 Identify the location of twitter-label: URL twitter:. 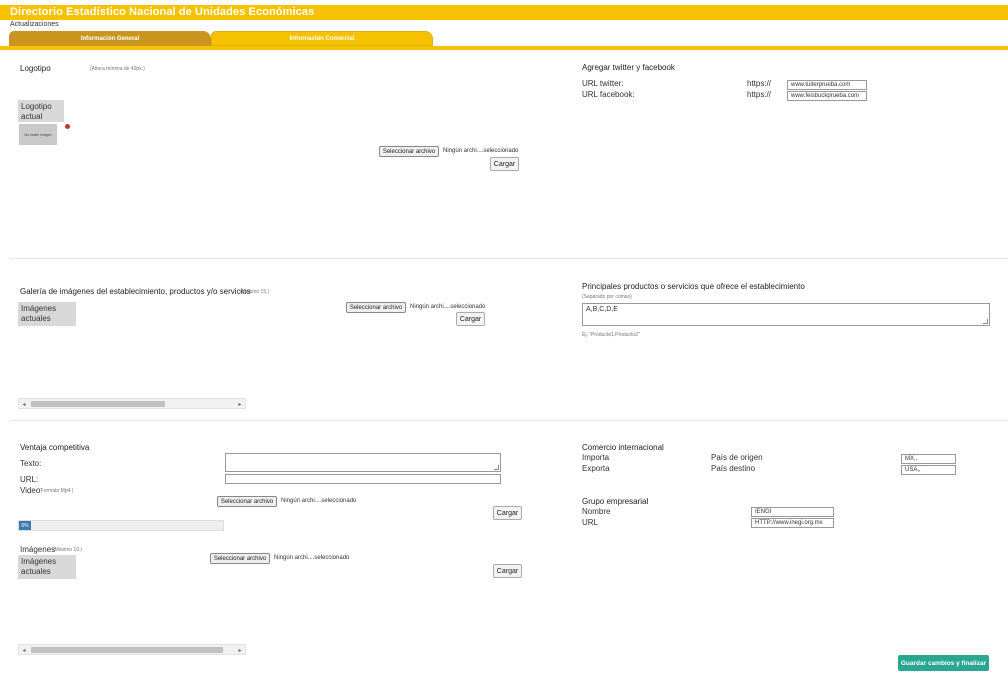
(603, 83).